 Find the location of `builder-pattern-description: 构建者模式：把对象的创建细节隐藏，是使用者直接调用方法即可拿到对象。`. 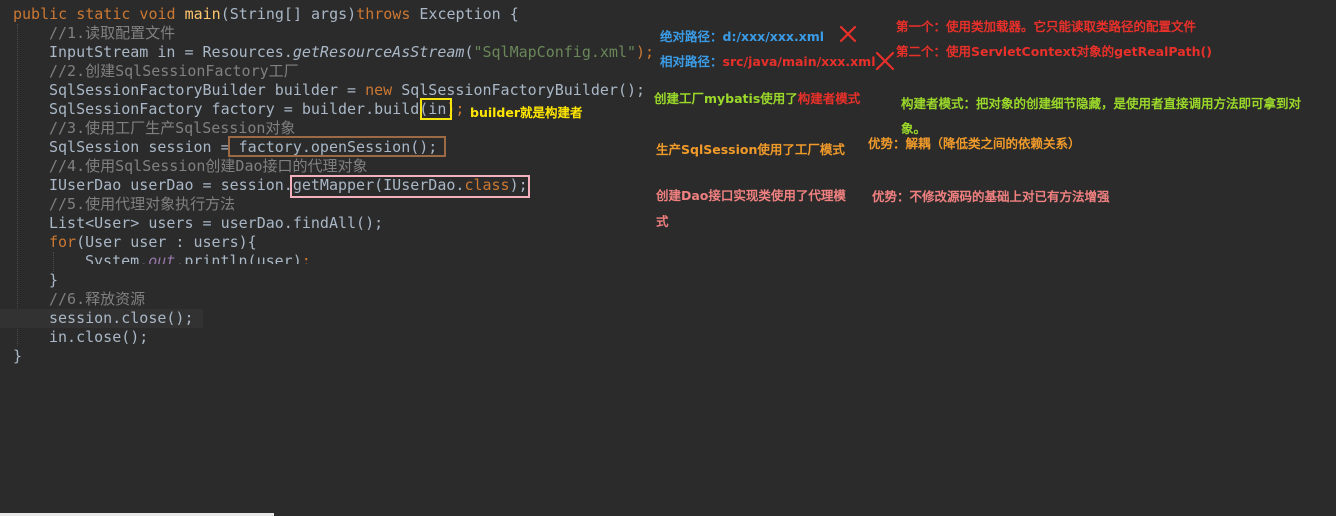

builder-pattern-description: 构建者模式：把对象的创建细节隐藏，是使用者直接调用方法即可拿到对象。 is located at coordinates (1101, 116).